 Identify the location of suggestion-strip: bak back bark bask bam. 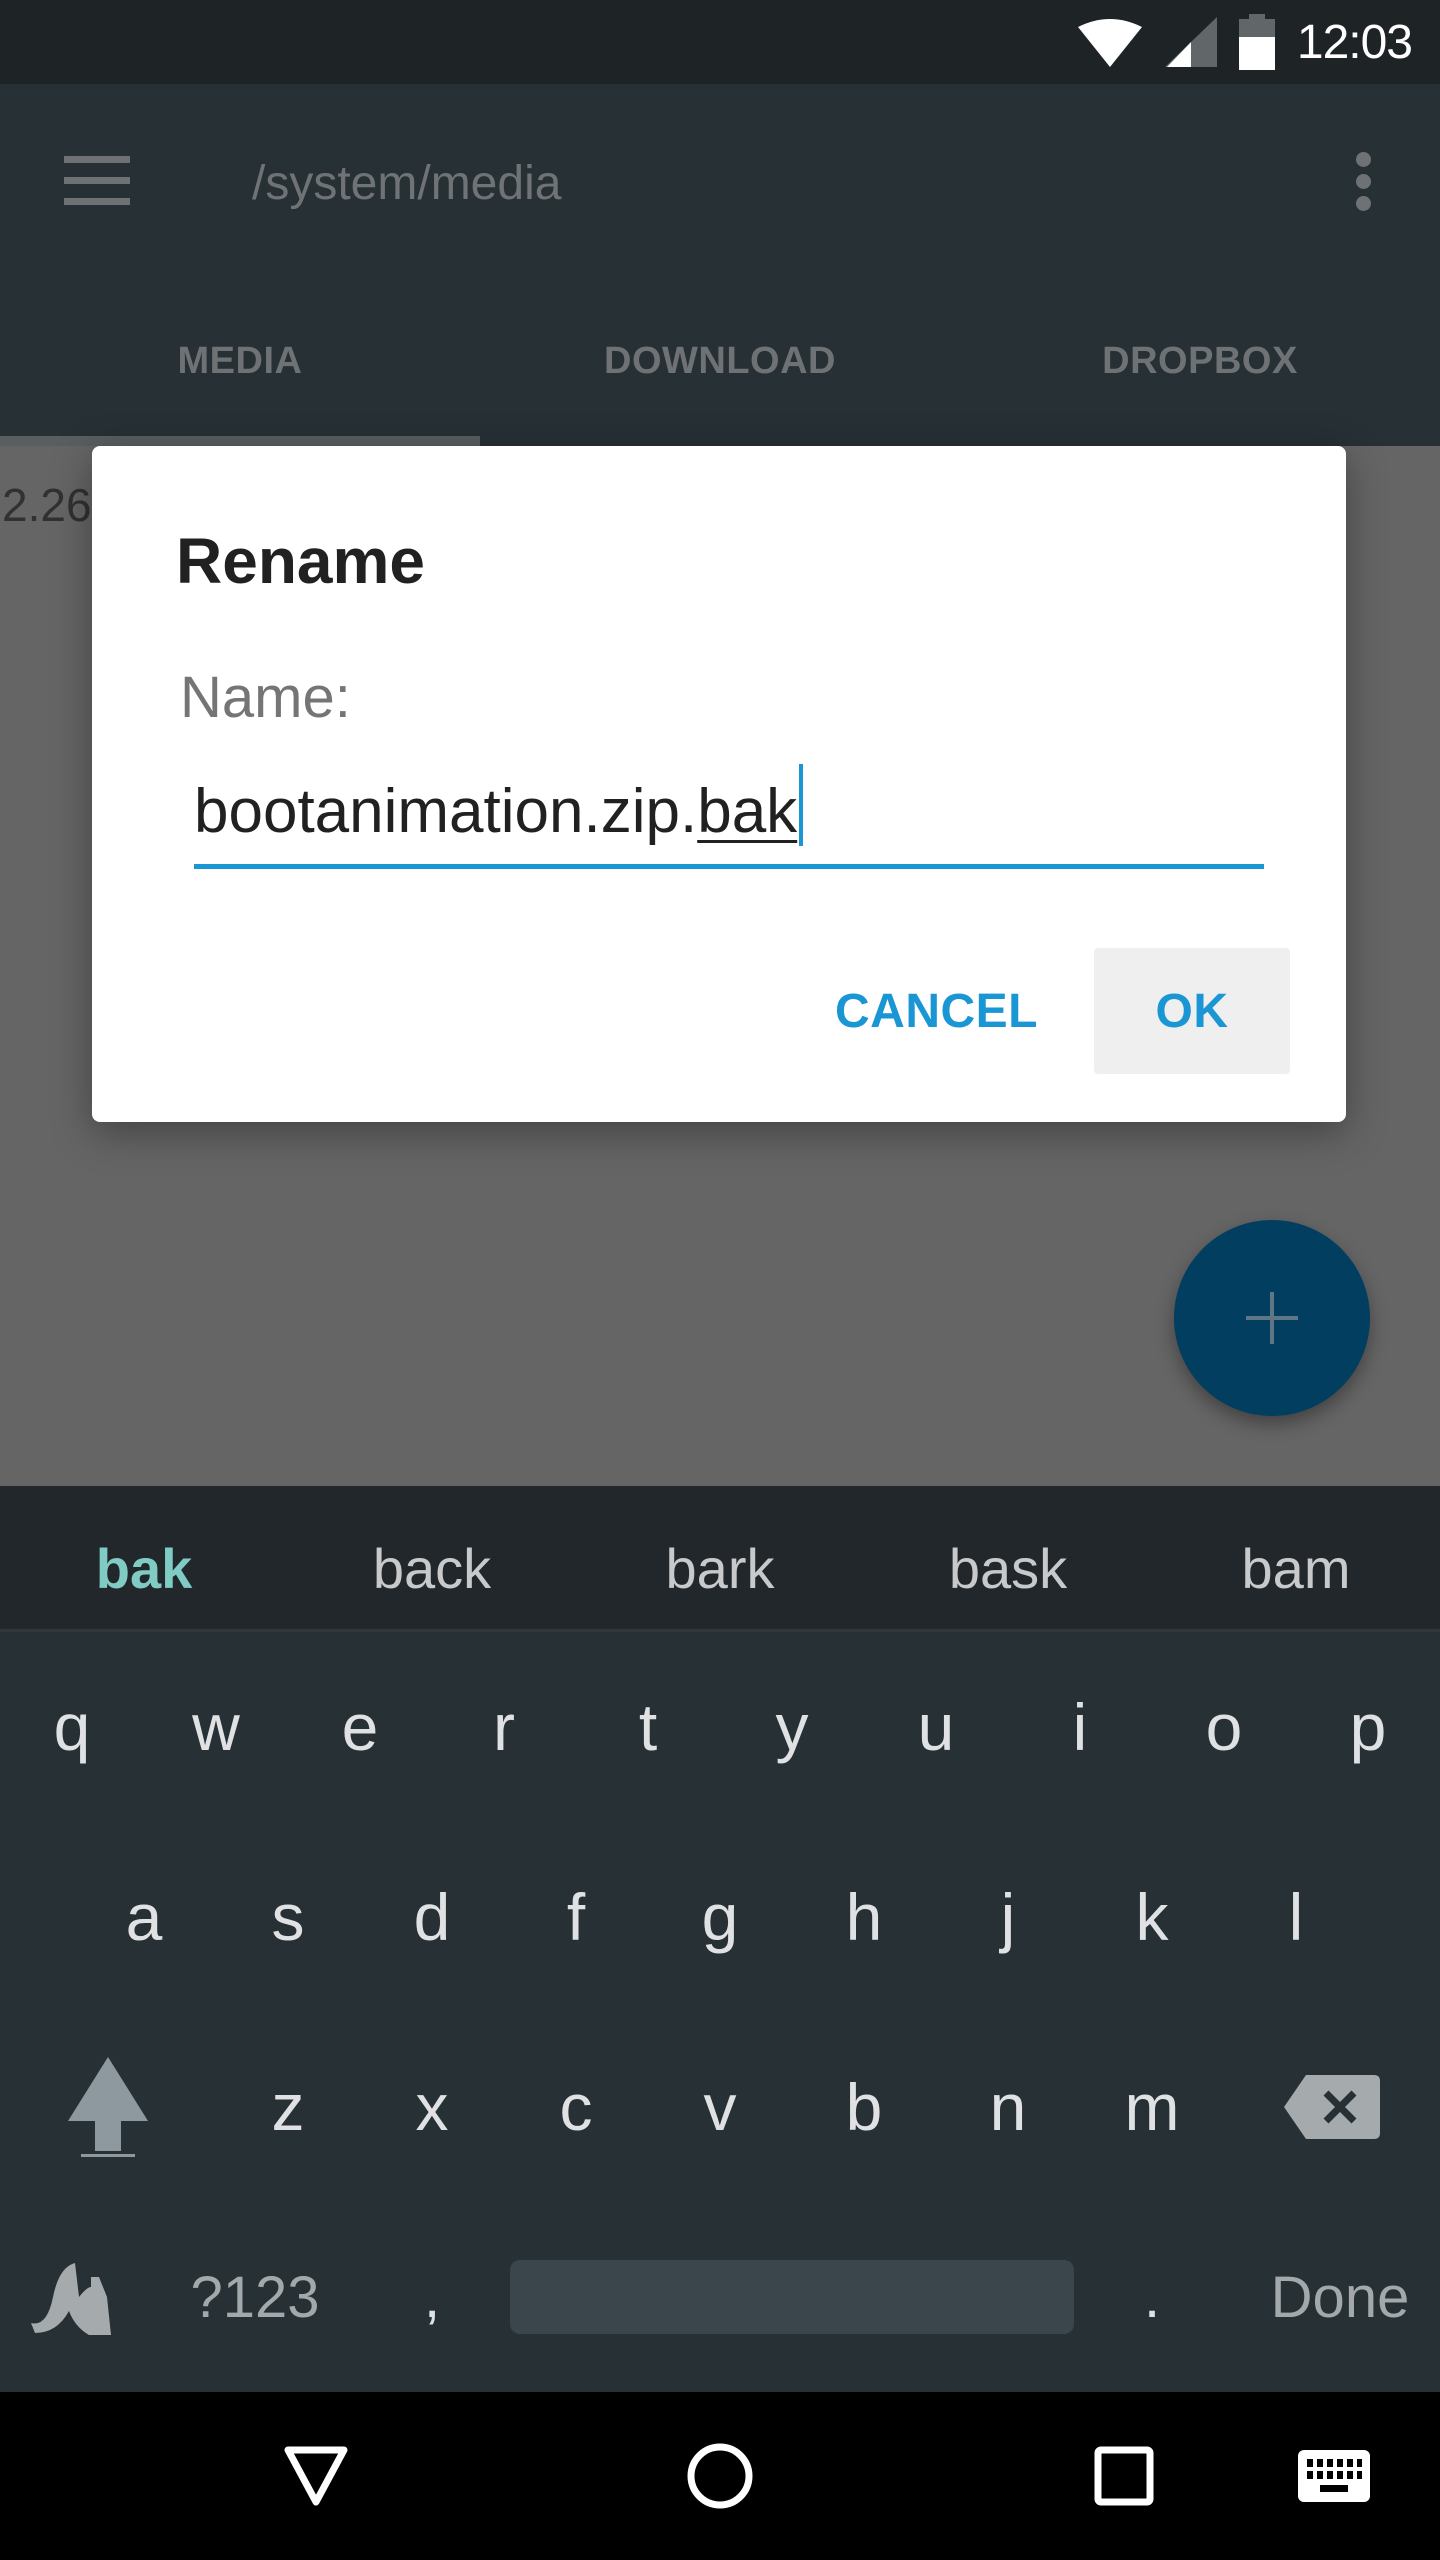
(720, 1559).